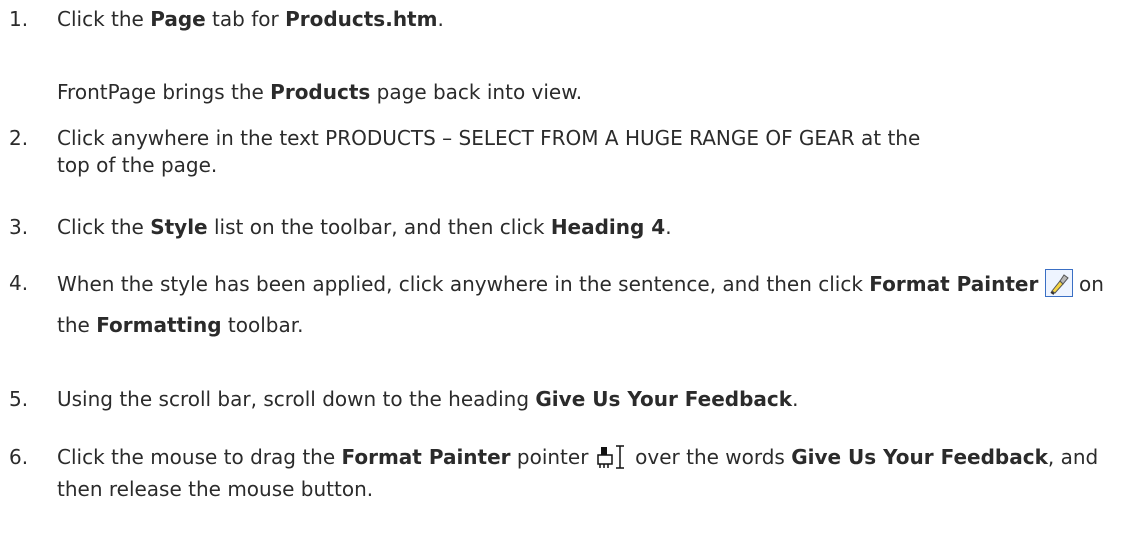 The width and height of the screenshot is (1142, 544). I want to click on format-painter-pointer-icon, so click(612, 460).